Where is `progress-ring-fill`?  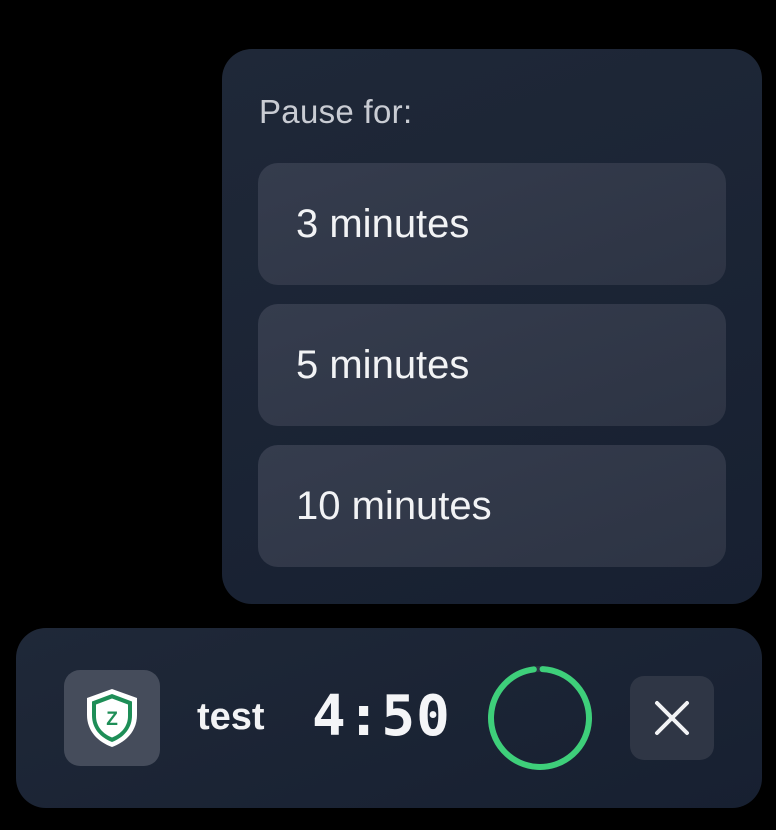 progress-ring-fill is located at coordinates (540, 718).